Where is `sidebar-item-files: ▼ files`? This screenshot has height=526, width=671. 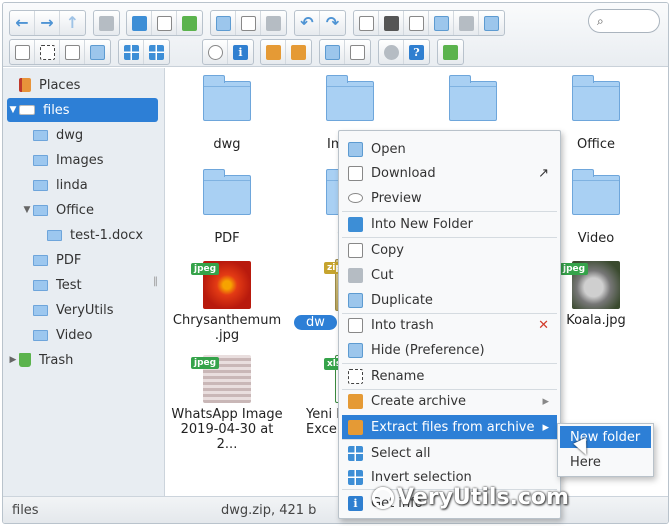 sidebar-item-files: ▼ files is located at coordinates (82, 110).